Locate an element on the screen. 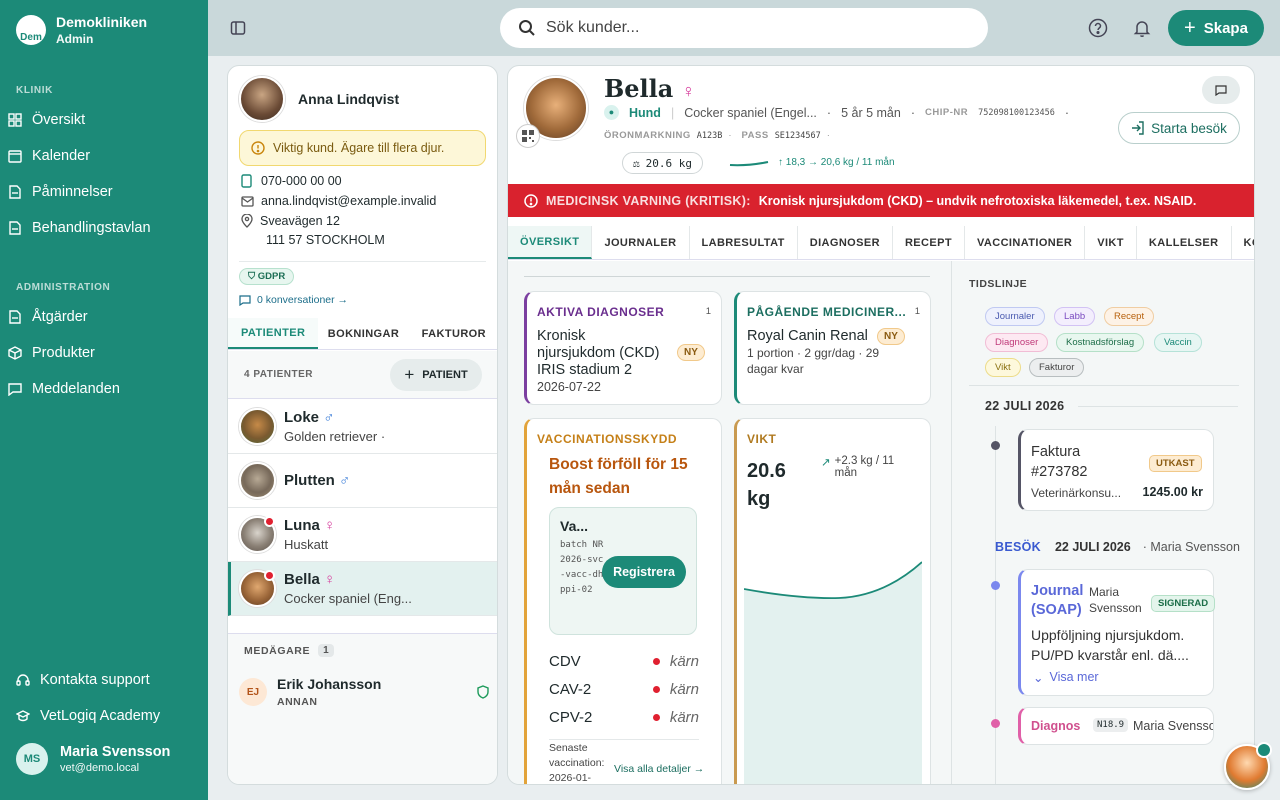 This screenshot has width=1280, height=800. sidebar-item-label: Behandlingstavlan is located at coordinates (91, 228).